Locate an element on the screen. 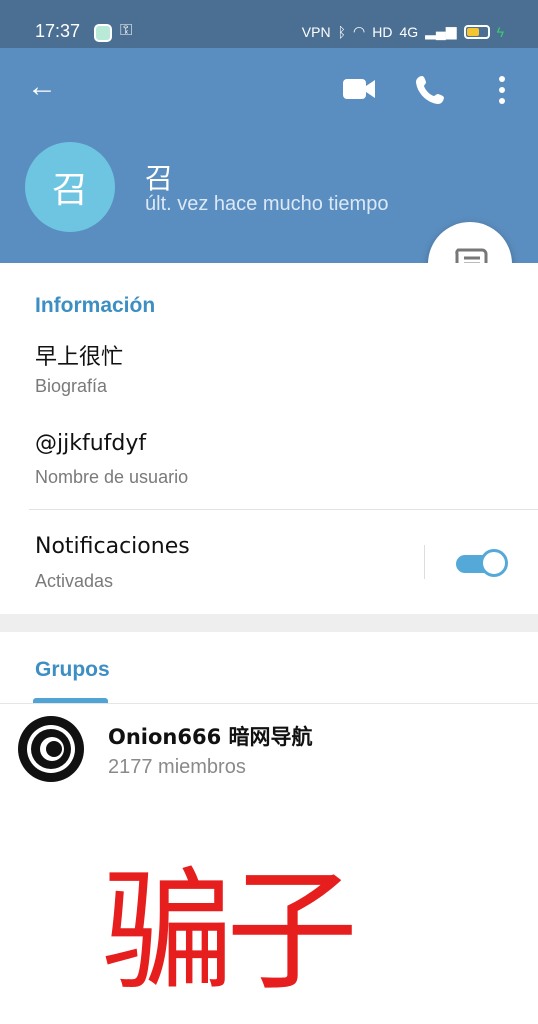 The height and width of the screenshot is (1024, 538). avatar-letter: 召 is located at coordinates (69, 190).